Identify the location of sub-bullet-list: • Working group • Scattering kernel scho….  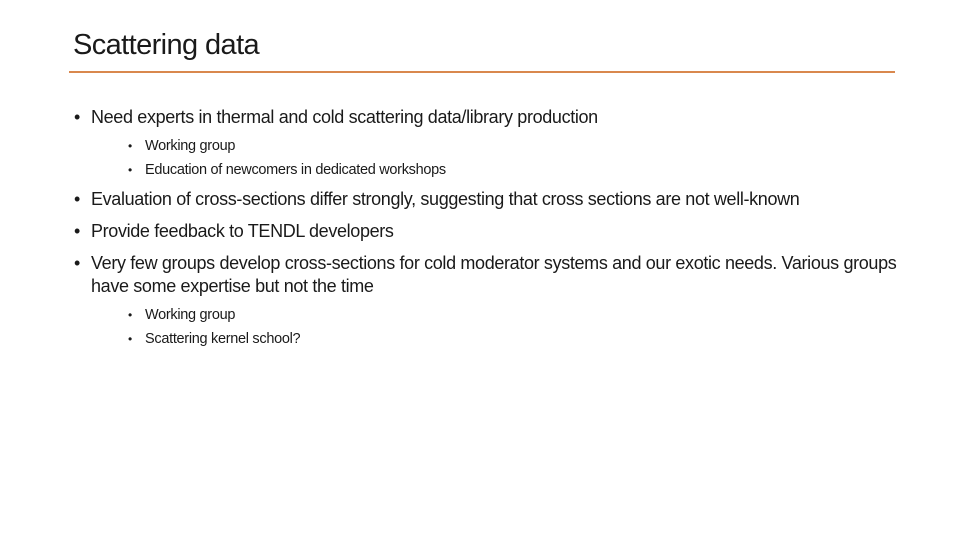
(497, 327).